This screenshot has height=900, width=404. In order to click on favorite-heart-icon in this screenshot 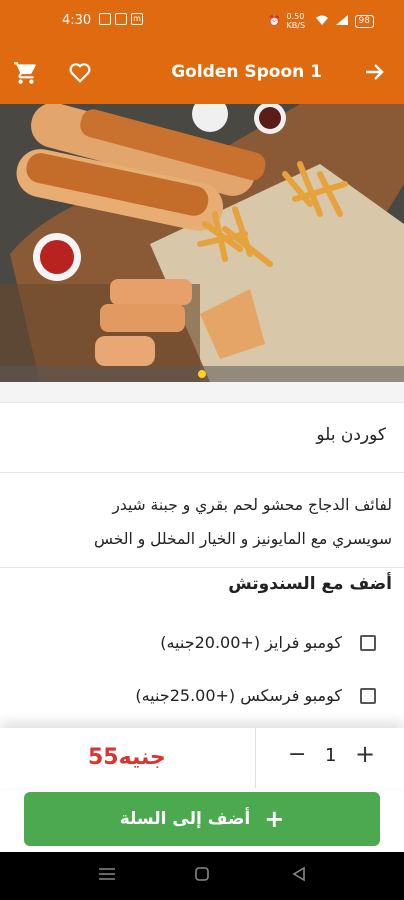, I will do `click(80, 74)`.